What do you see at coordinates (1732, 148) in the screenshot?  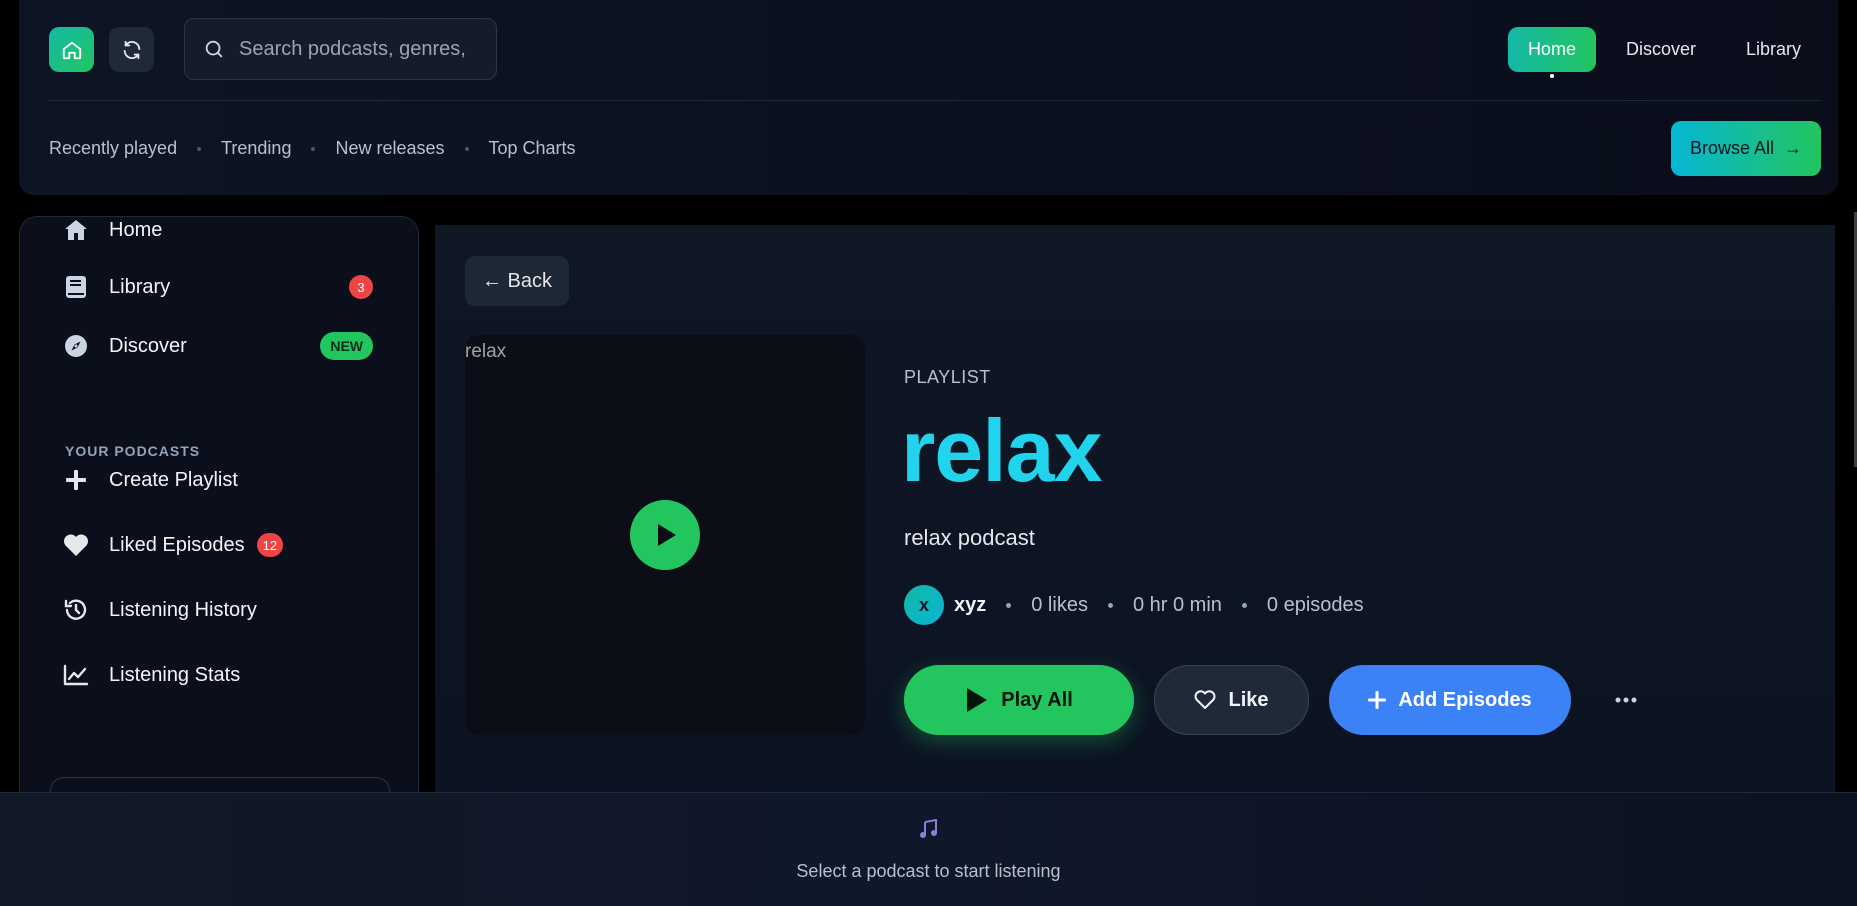 I see `browse-all-label: Browse All` at bounding box center [1732, 148].